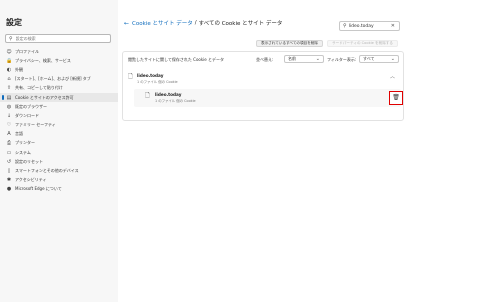  I want to click on reset-icon: ↺, so click(9, 161).